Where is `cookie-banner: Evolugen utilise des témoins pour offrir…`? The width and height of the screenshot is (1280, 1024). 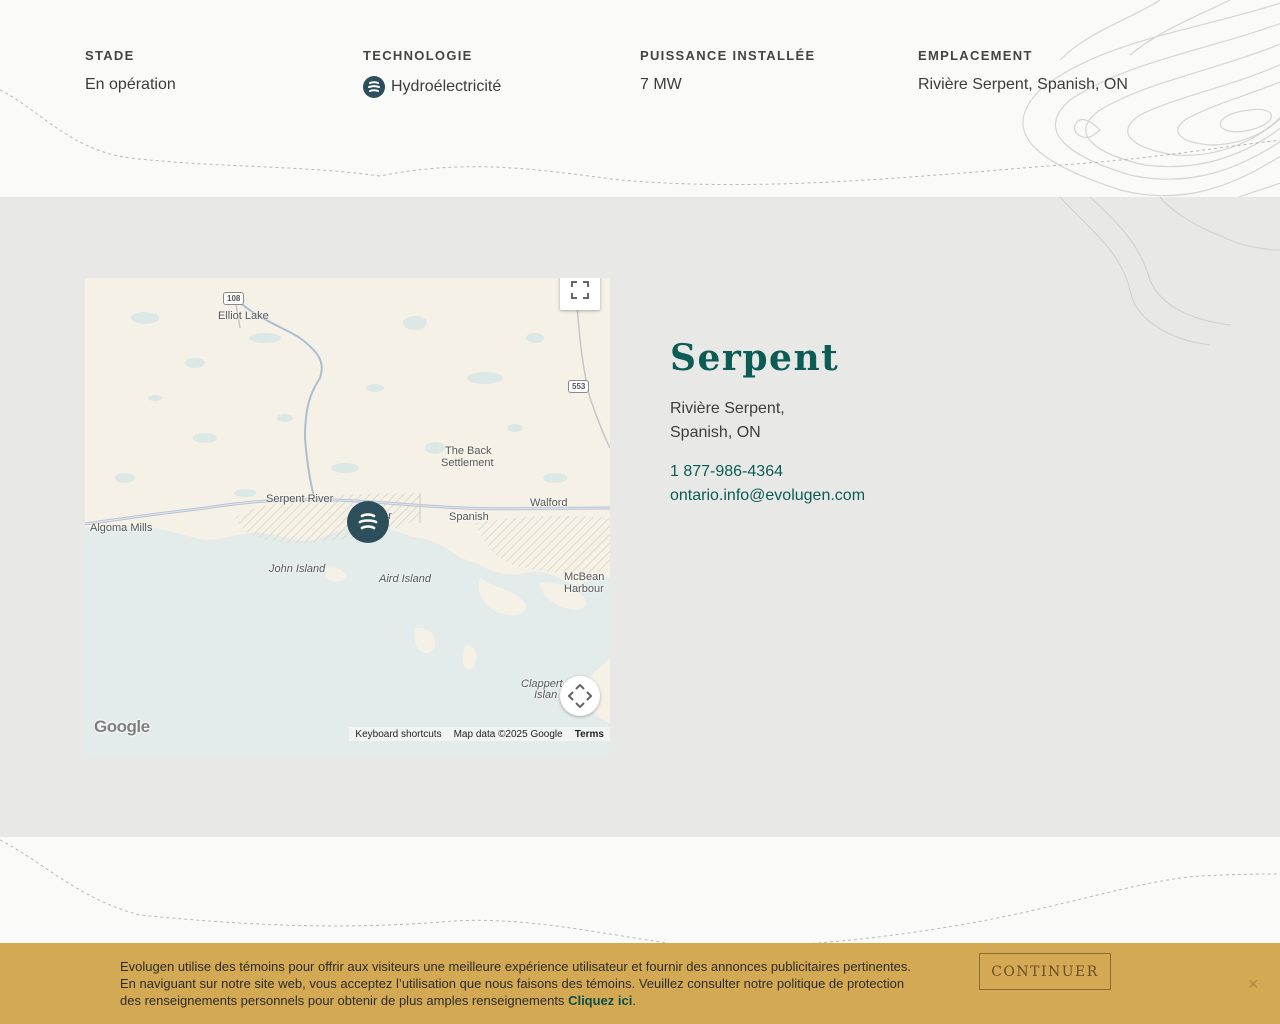 cookie-banner: Evolugen utilise des témoins pour offrir… is located at coordinates (640, 983).